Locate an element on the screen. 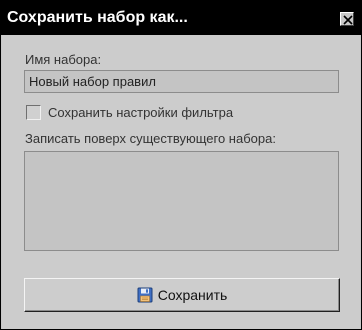 The image size is (362, 330). save-filter-label: Сохранить настройки фильтра is located at coordinates (140, 112).